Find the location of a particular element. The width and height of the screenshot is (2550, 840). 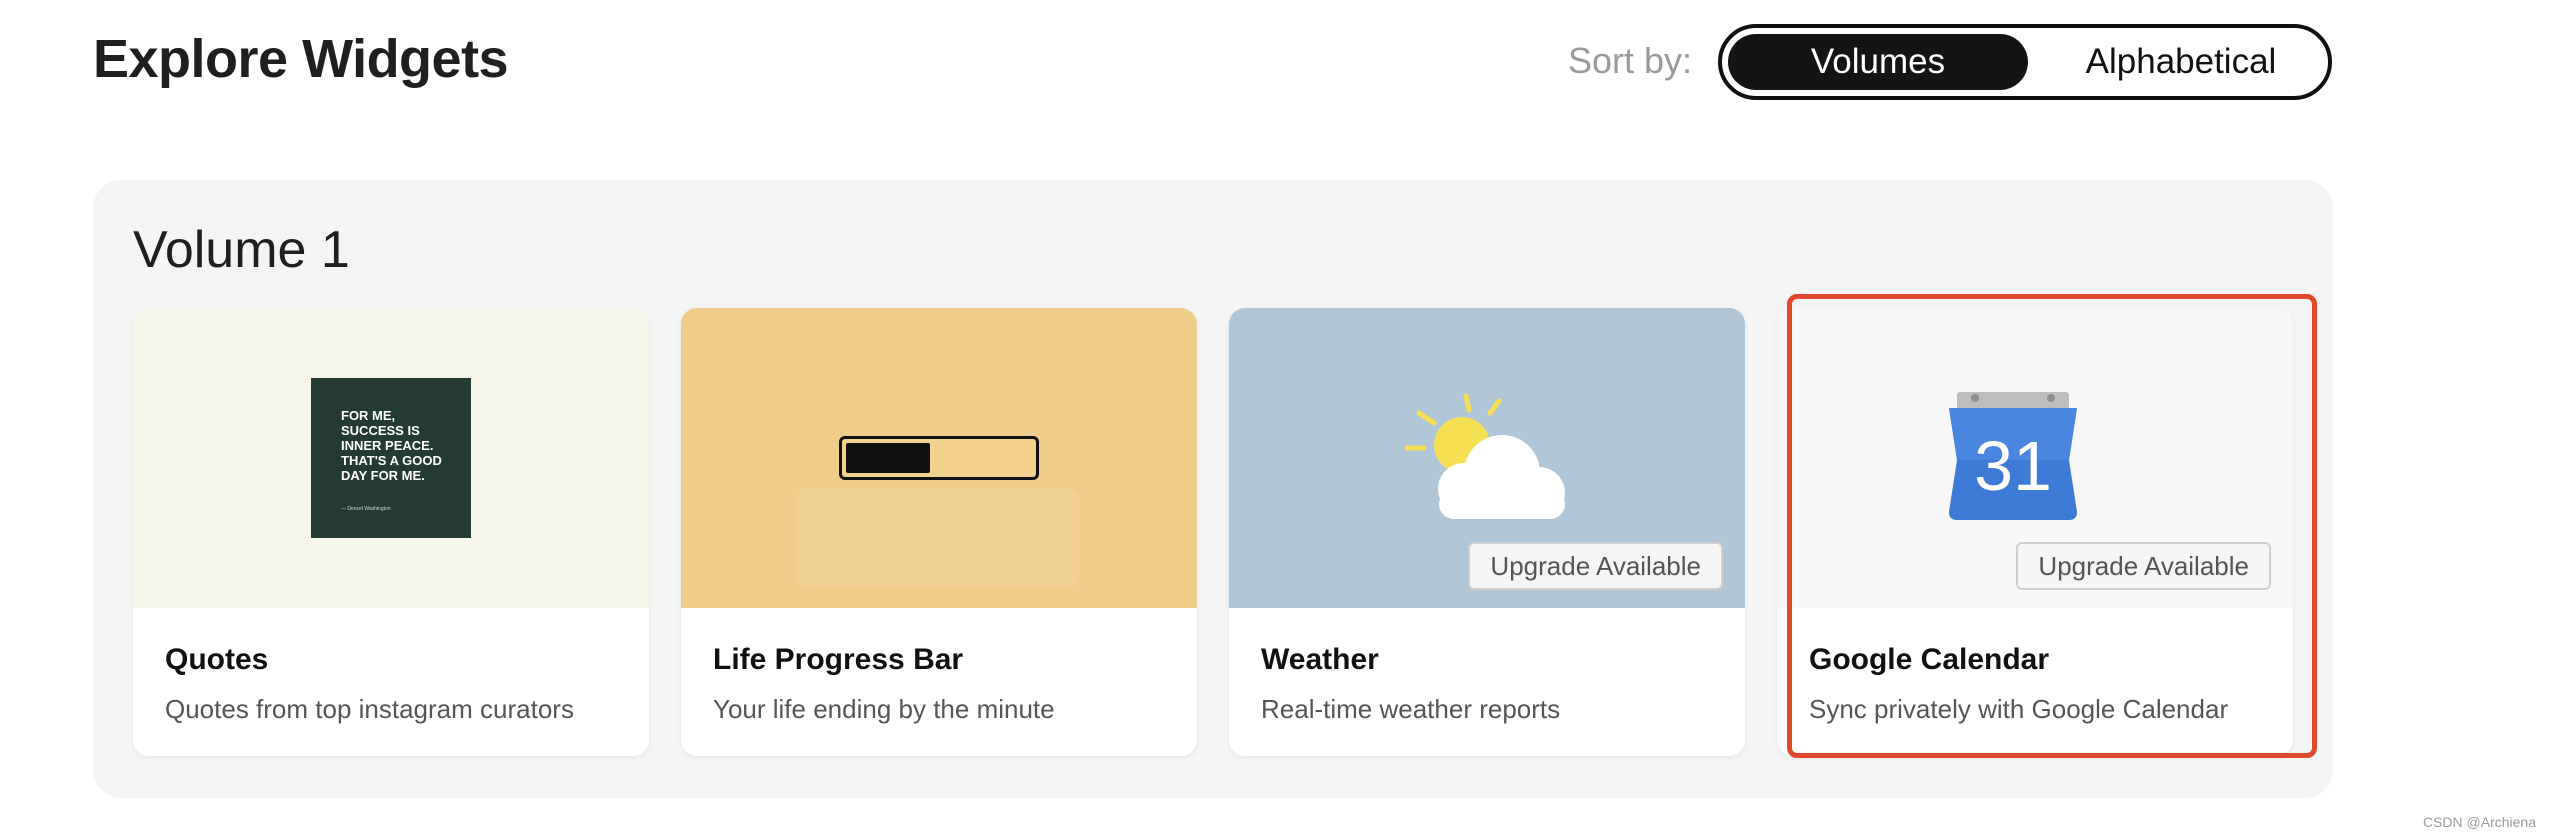

card-title: Quotes is located at coordinates (217, 659).